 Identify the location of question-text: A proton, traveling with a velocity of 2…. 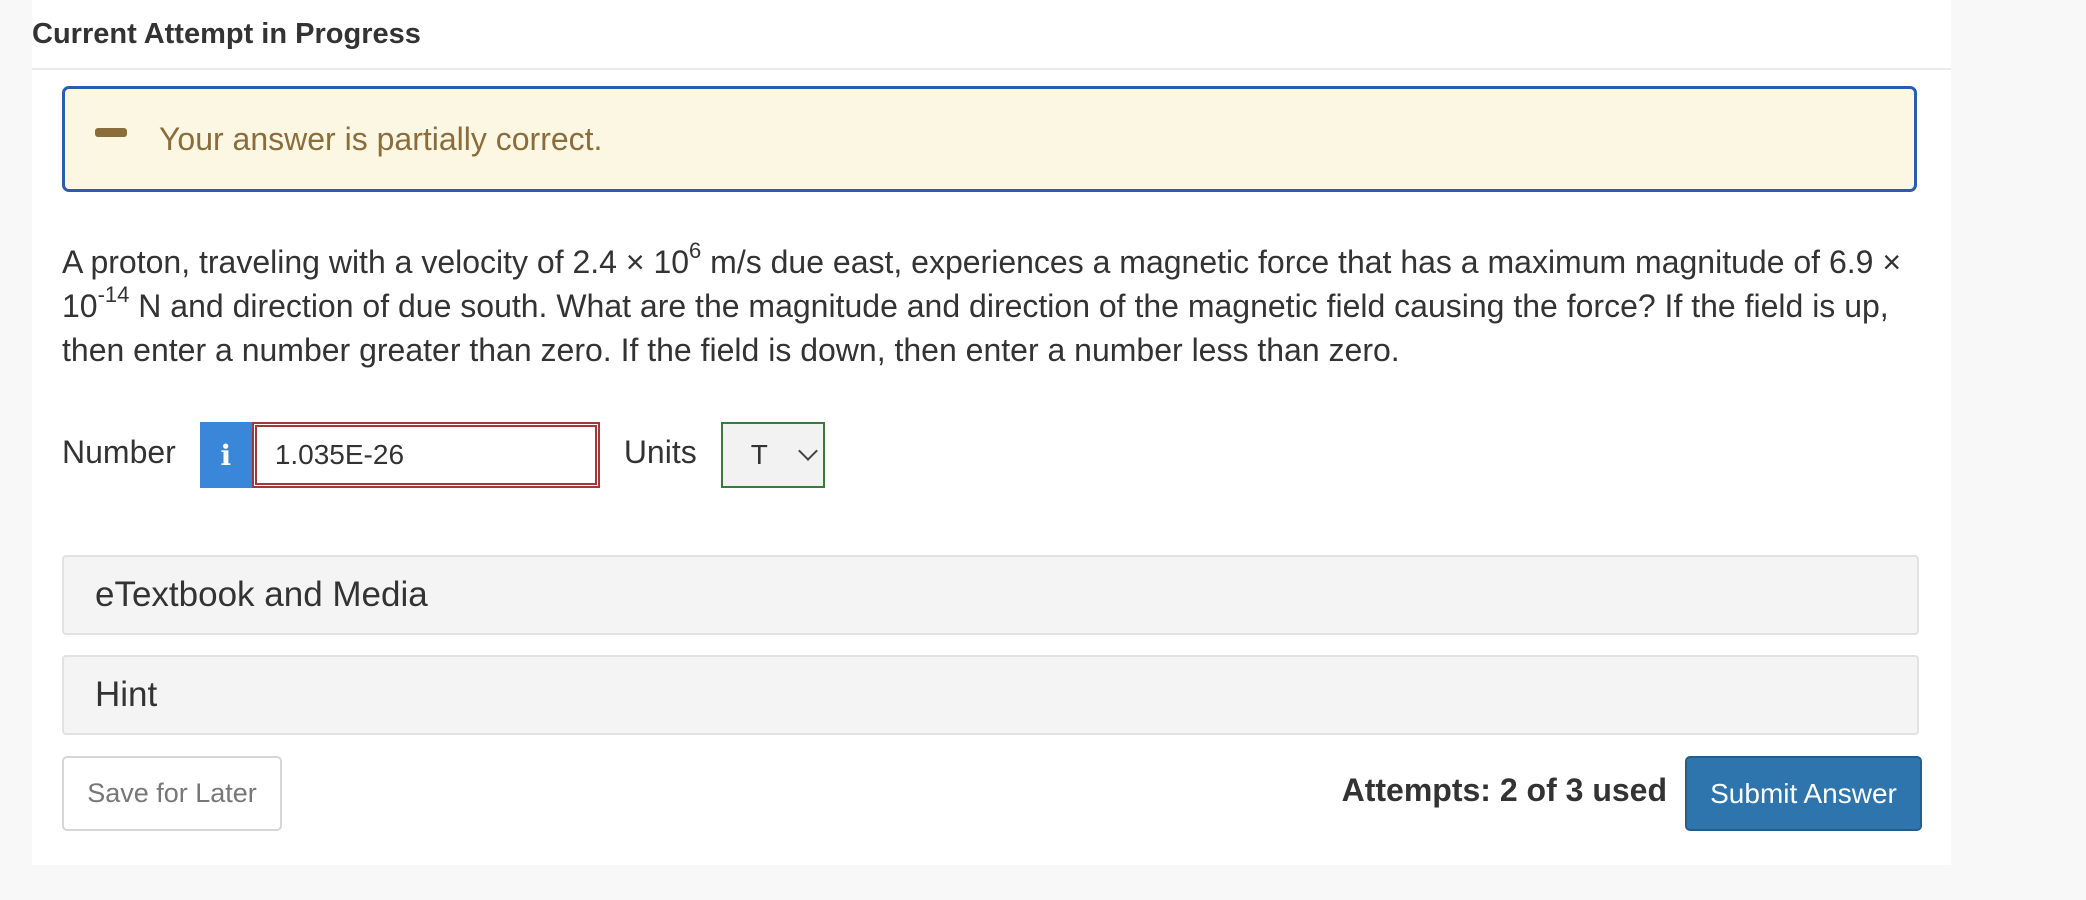
(1002, 306).